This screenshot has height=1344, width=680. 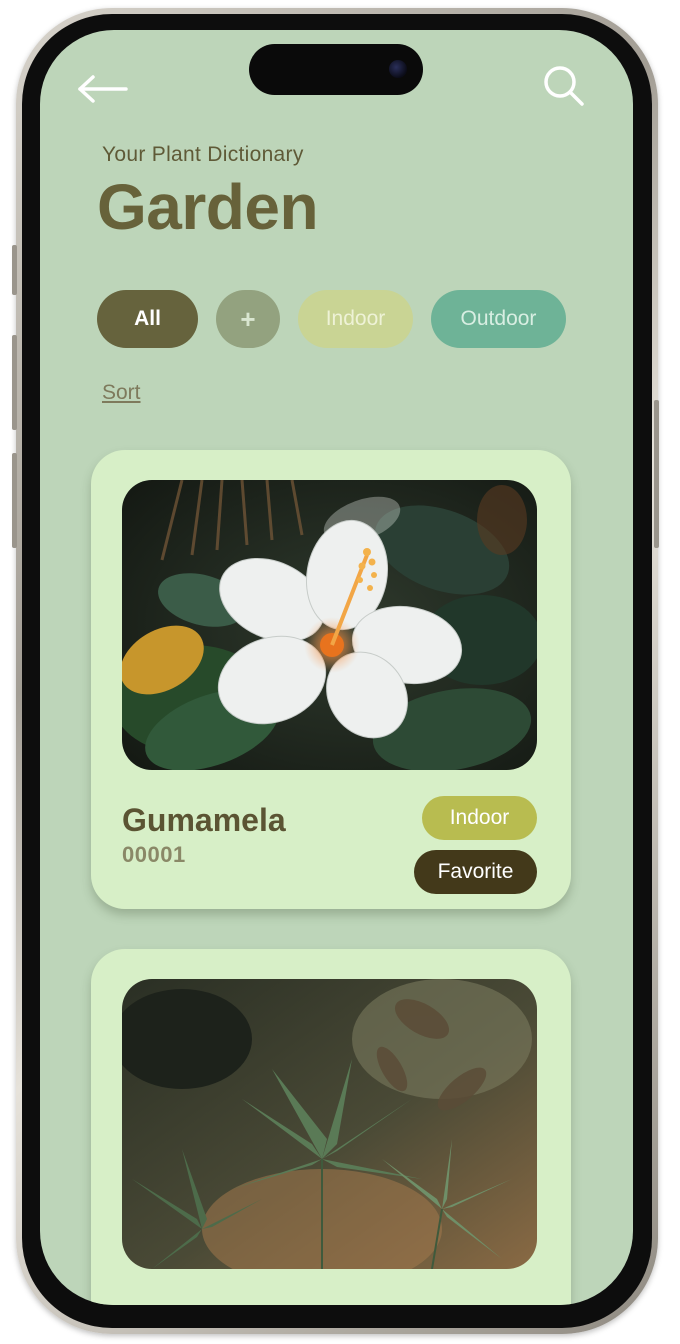 What do you see at coordinates (475, 872) in the screenshot?
I see `favorite-tag: Favorite` at bounding box center [475, 872].